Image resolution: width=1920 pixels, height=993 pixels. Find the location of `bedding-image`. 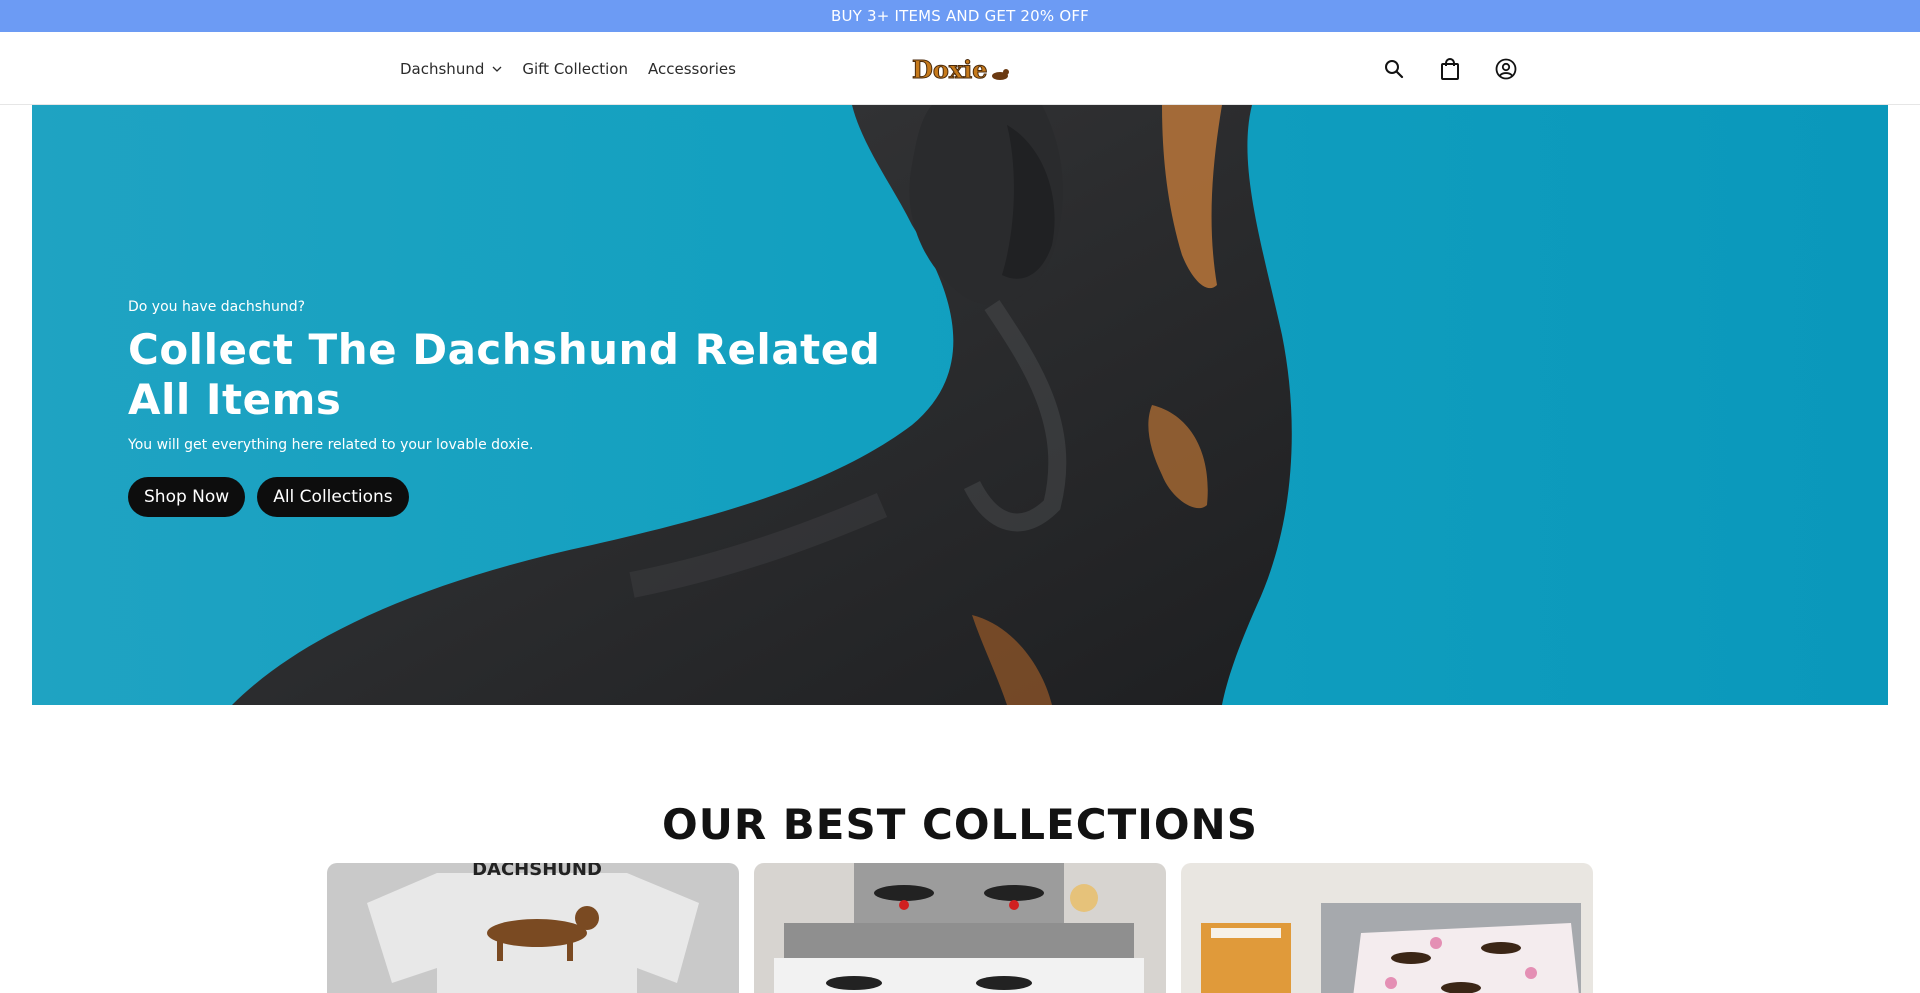

bedding-image is located at coordinates (960, 928).